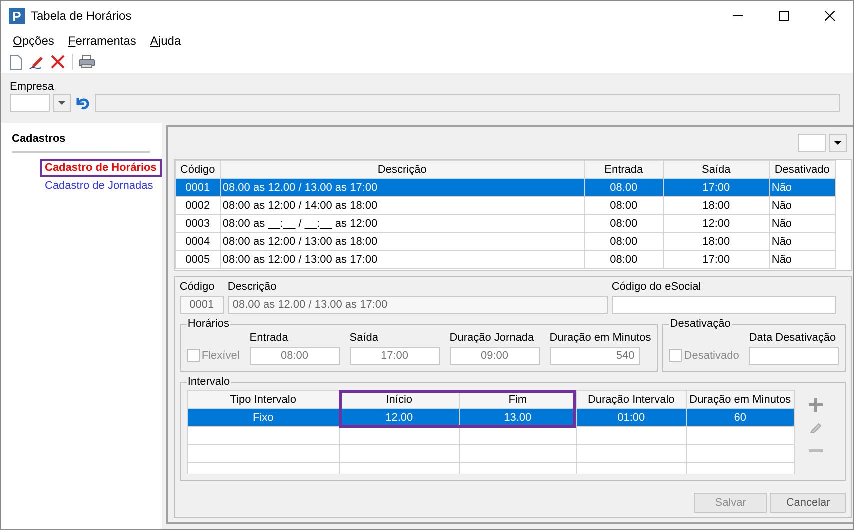  I want to click on table-cell: 0001, so click(197, 187).